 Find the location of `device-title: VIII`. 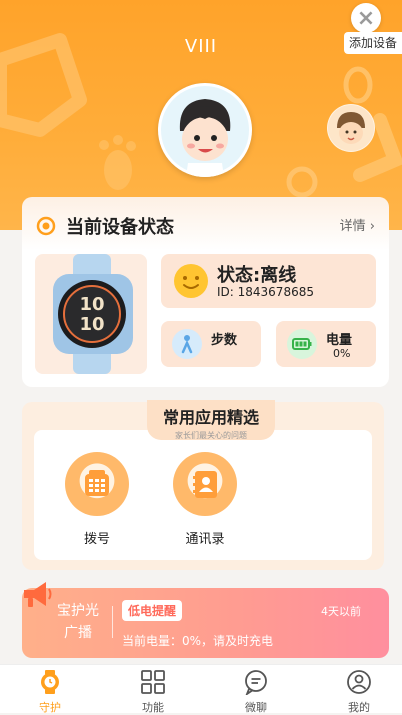

device-title: VIII is located at coordinates (201, 46).